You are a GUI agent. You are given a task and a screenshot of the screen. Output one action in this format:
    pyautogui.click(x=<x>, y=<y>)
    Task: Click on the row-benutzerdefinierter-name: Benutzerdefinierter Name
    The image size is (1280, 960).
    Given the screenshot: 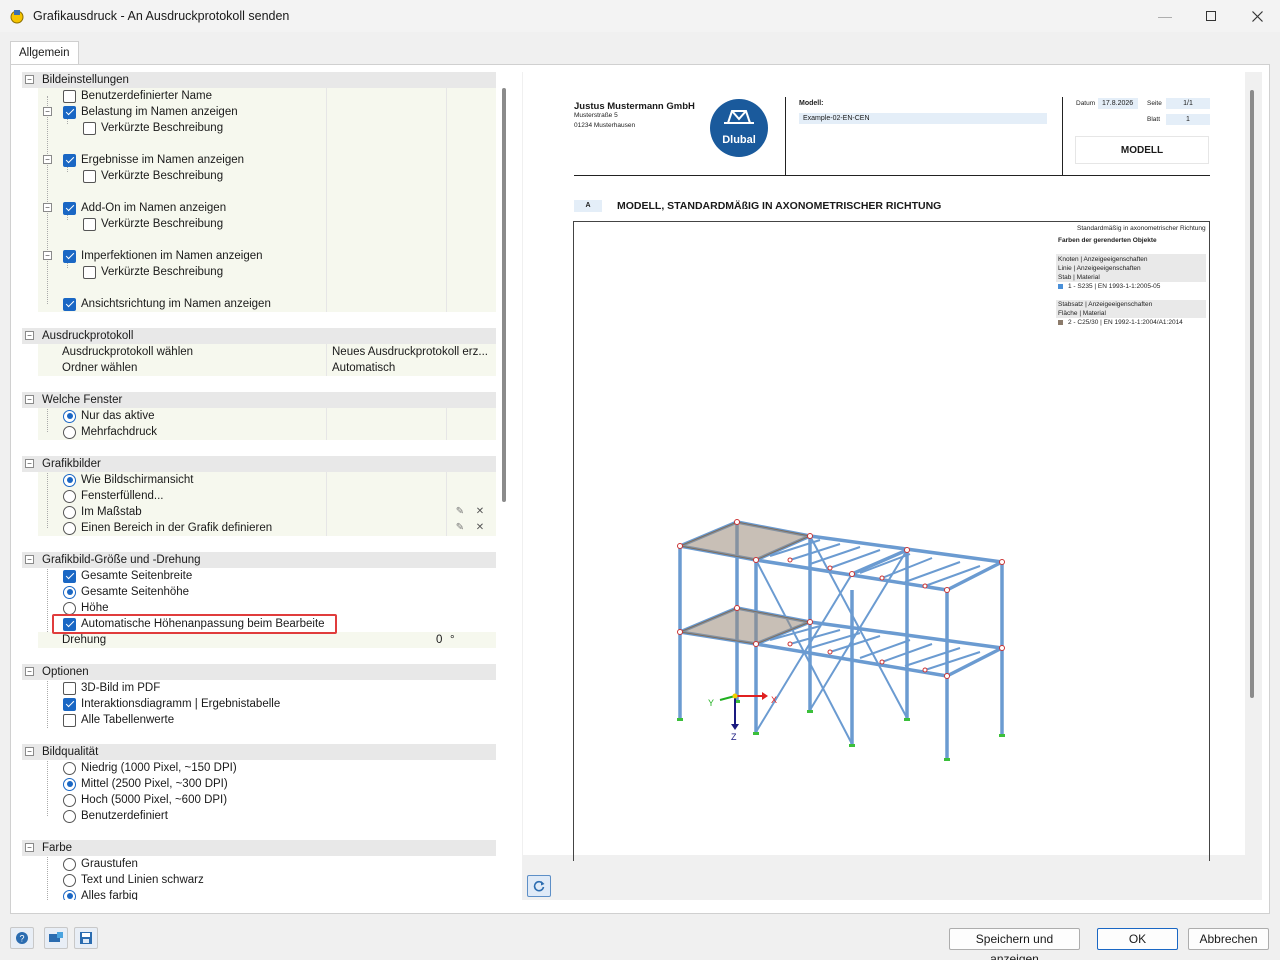 What is the action you would take?
    pyautogui.click(x=259, y=96)
    